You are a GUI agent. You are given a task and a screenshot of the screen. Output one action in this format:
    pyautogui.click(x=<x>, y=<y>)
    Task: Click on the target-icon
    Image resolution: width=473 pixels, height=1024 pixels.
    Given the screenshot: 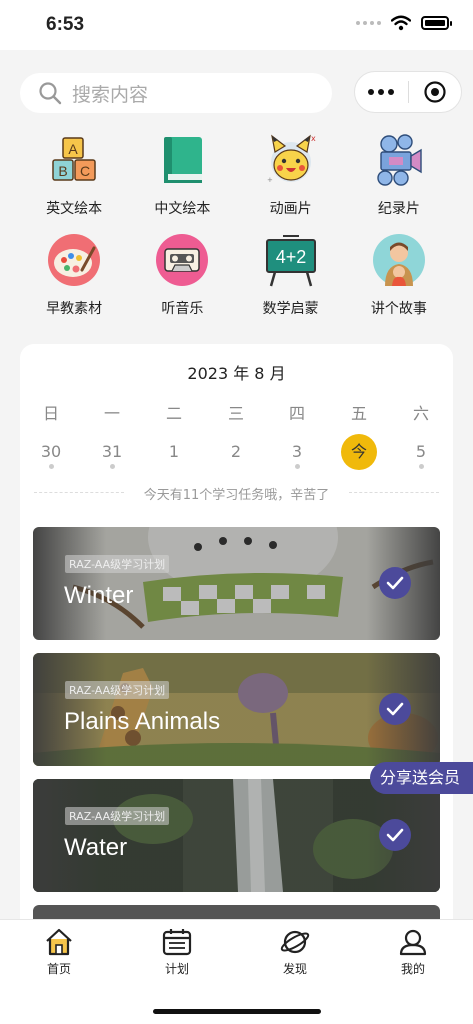 What is the action you would take?
    pyautogui.click(x=435, y=92)
    